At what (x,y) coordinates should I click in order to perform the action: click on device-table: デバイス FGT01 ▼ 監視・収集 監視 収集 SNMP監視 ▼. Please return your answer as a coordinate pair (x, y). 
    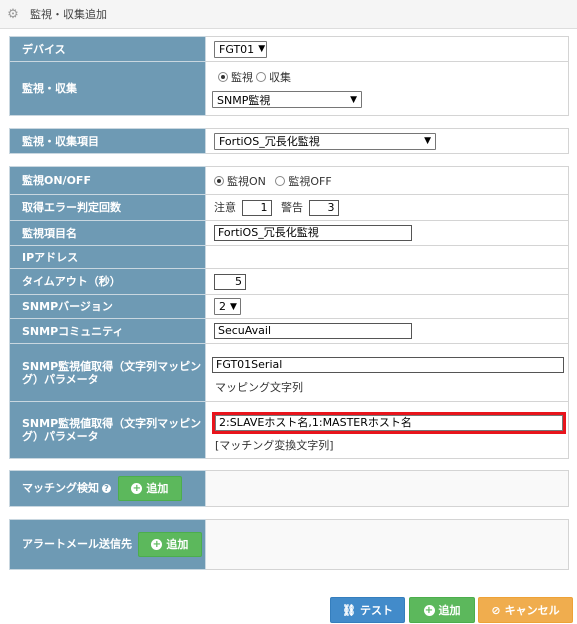
    Looking at the image, I should click on (289, 76).